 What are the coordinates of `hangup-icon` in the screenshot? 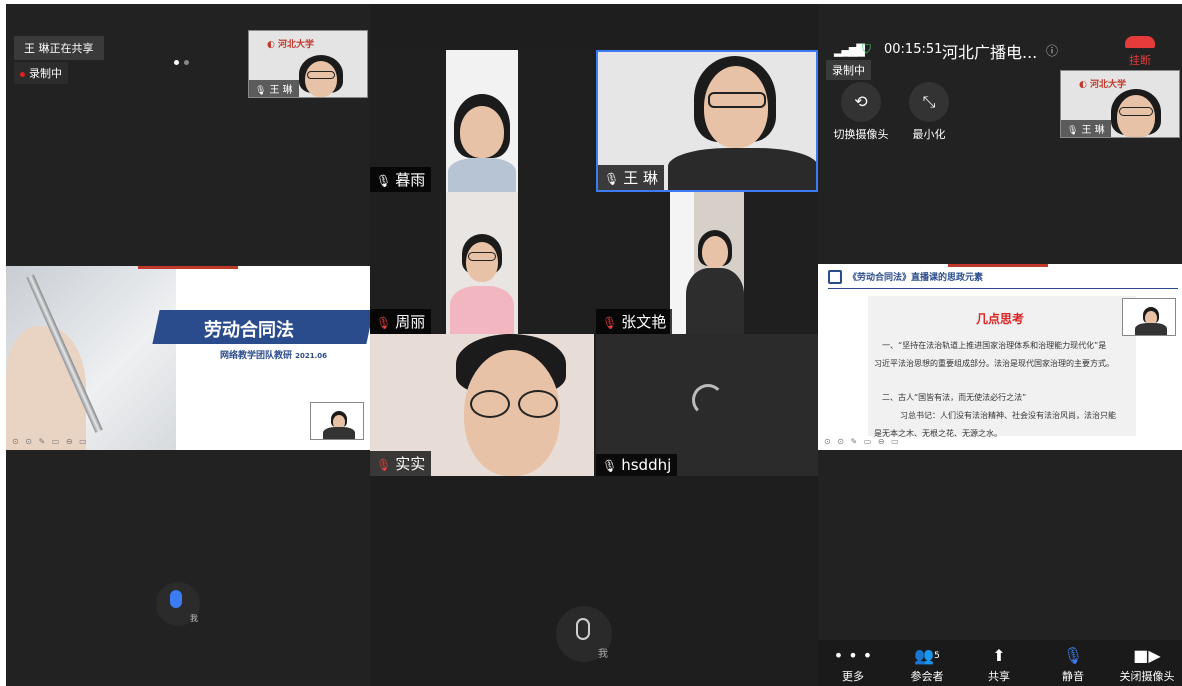 It's located at (1140, 42).